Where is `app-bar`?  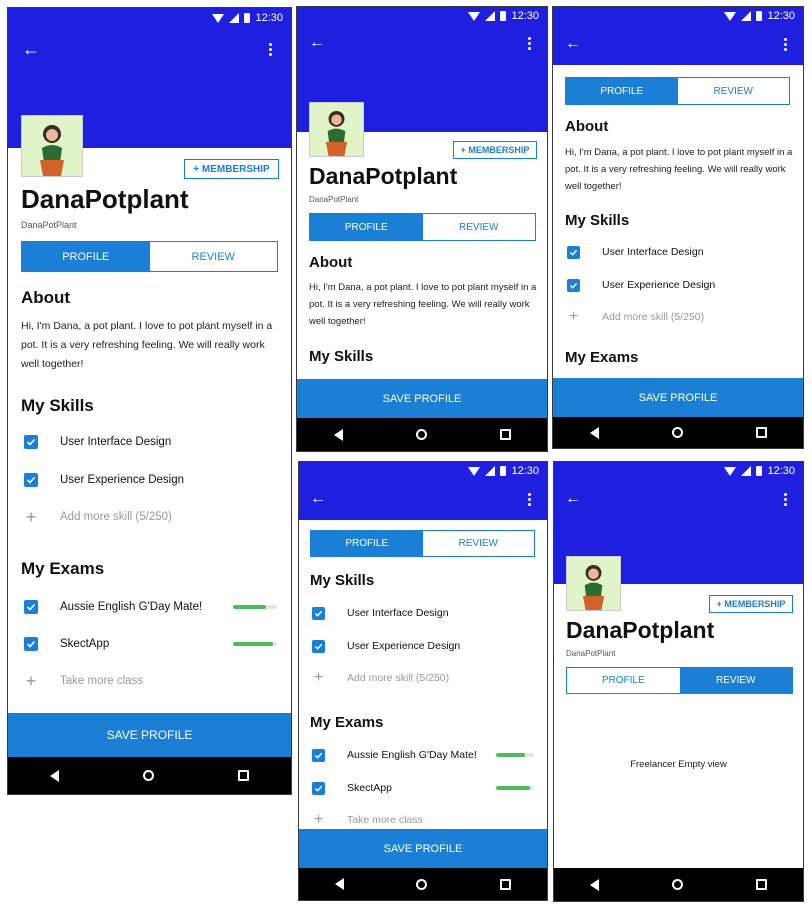
app-bar is located at coordinates (423, 500).